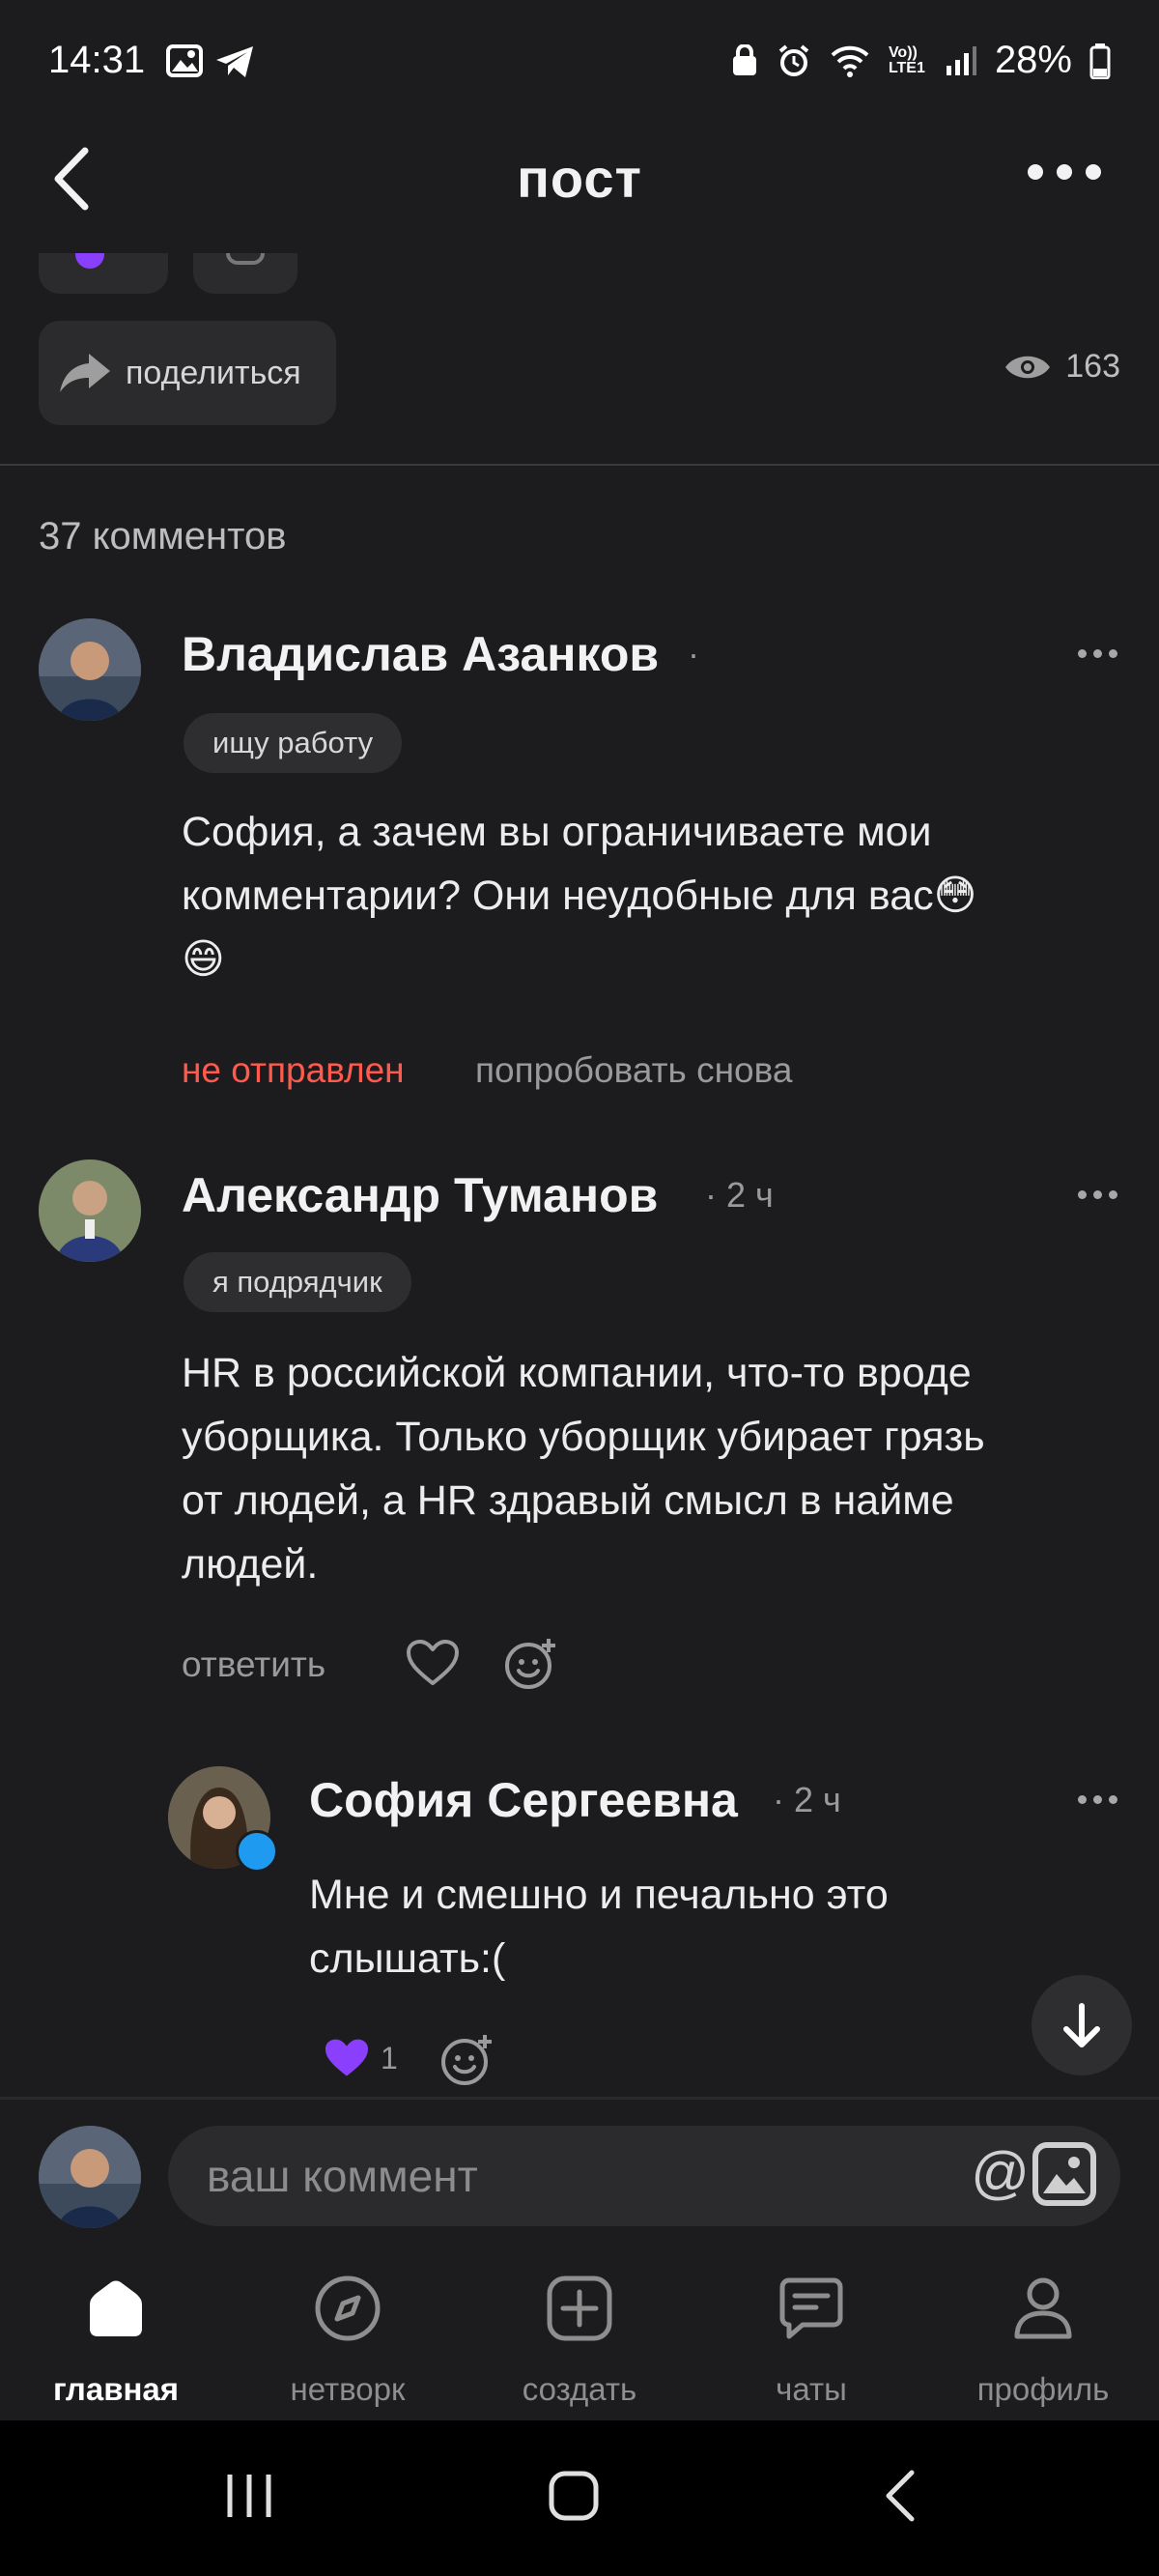 The image size is (1159, 2576). Describe the element at coordinates (116, 2308) in the screenshot. I see `home-icon` at that location.